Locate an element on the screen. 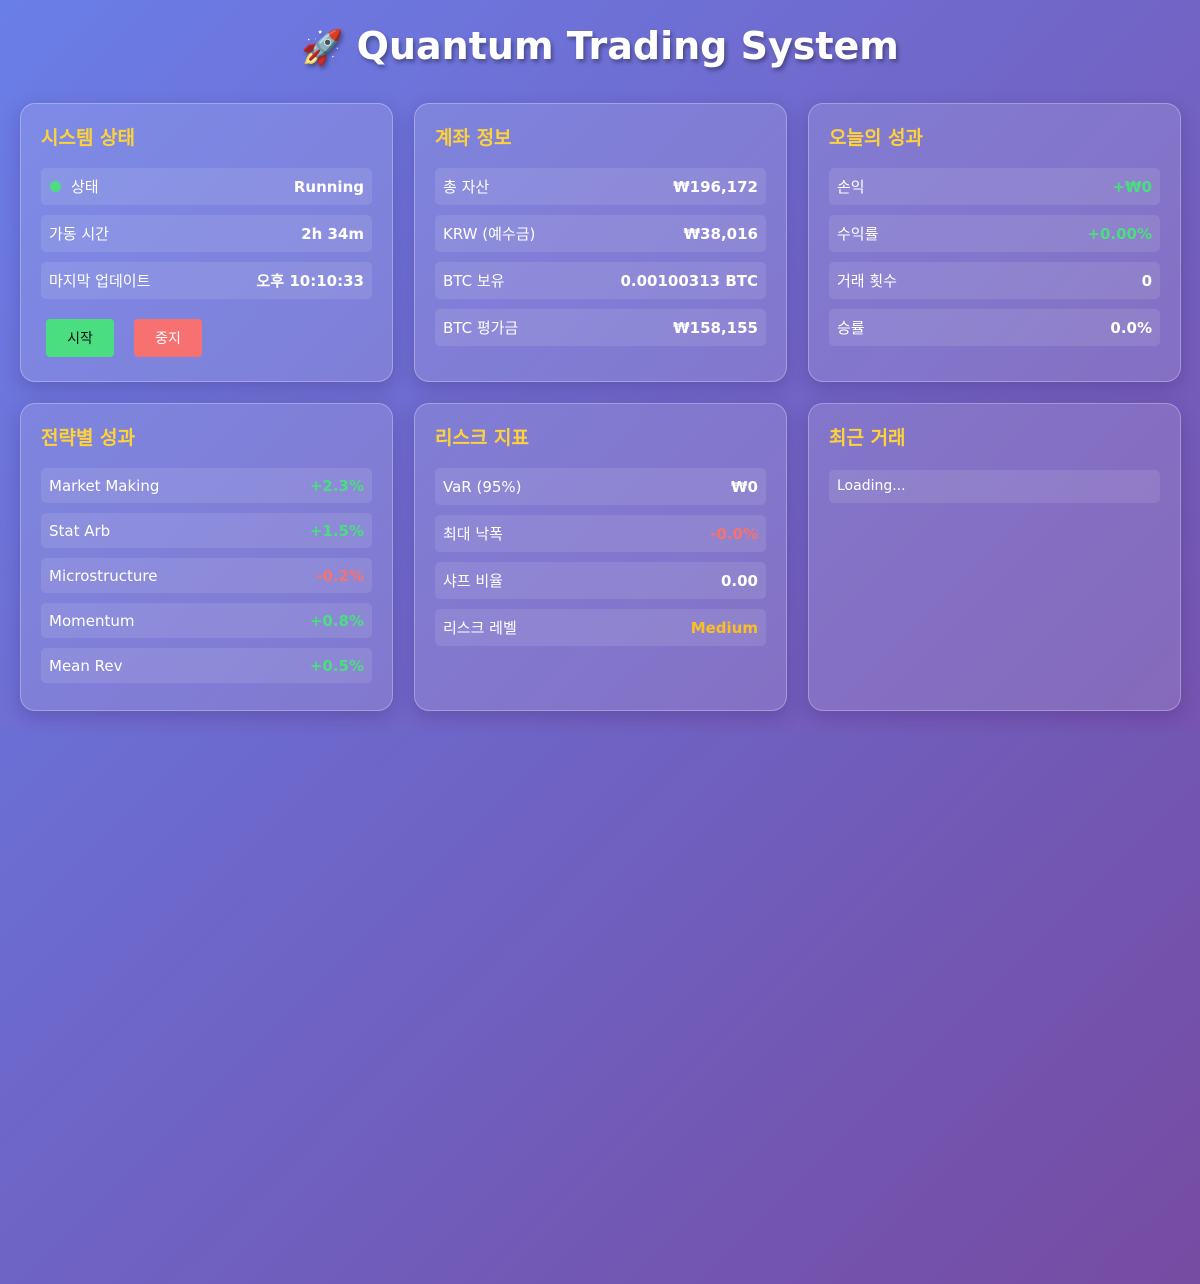  strategy-name: Momentum is located at coordinates (92, 620).